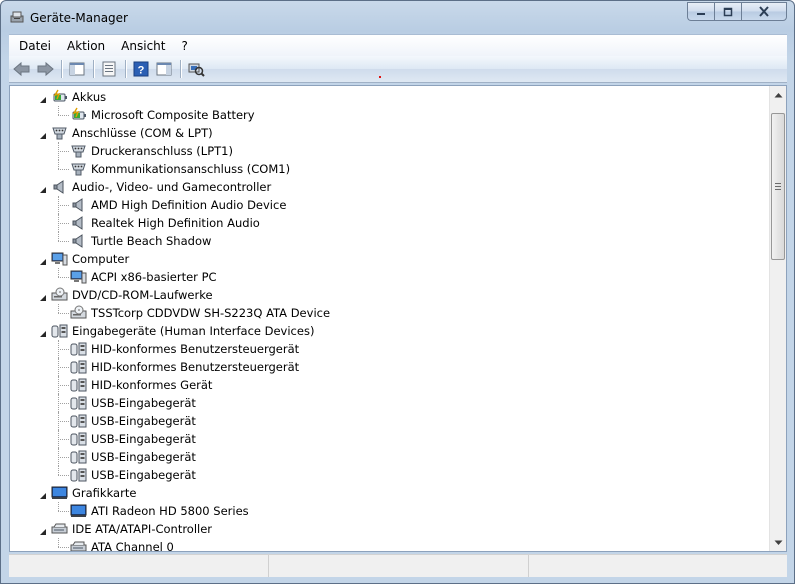 The image size is (795, 584). I want to click on tree-category: IDE ATA/ATAPI-Controller, so click(132, 529).